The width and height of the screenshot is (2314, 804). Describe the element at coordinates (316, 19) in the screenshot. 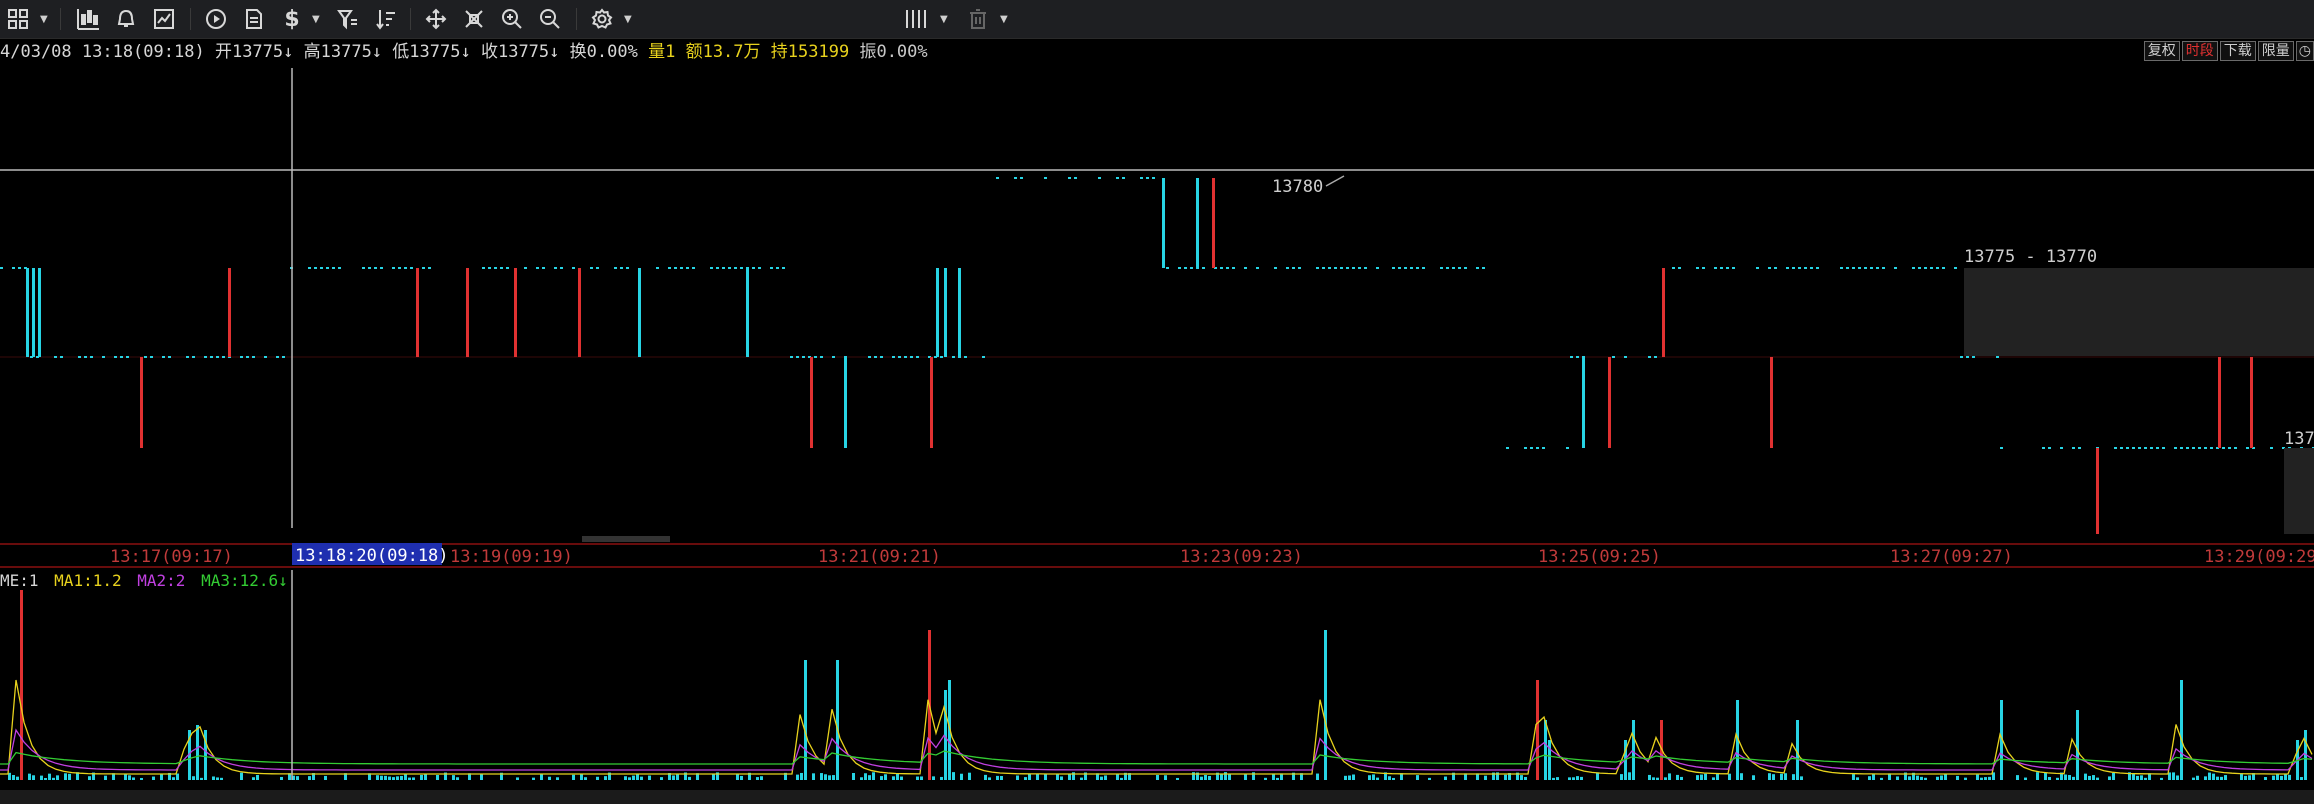

I see `dollar-dropdown-caret: ▼` at that location.